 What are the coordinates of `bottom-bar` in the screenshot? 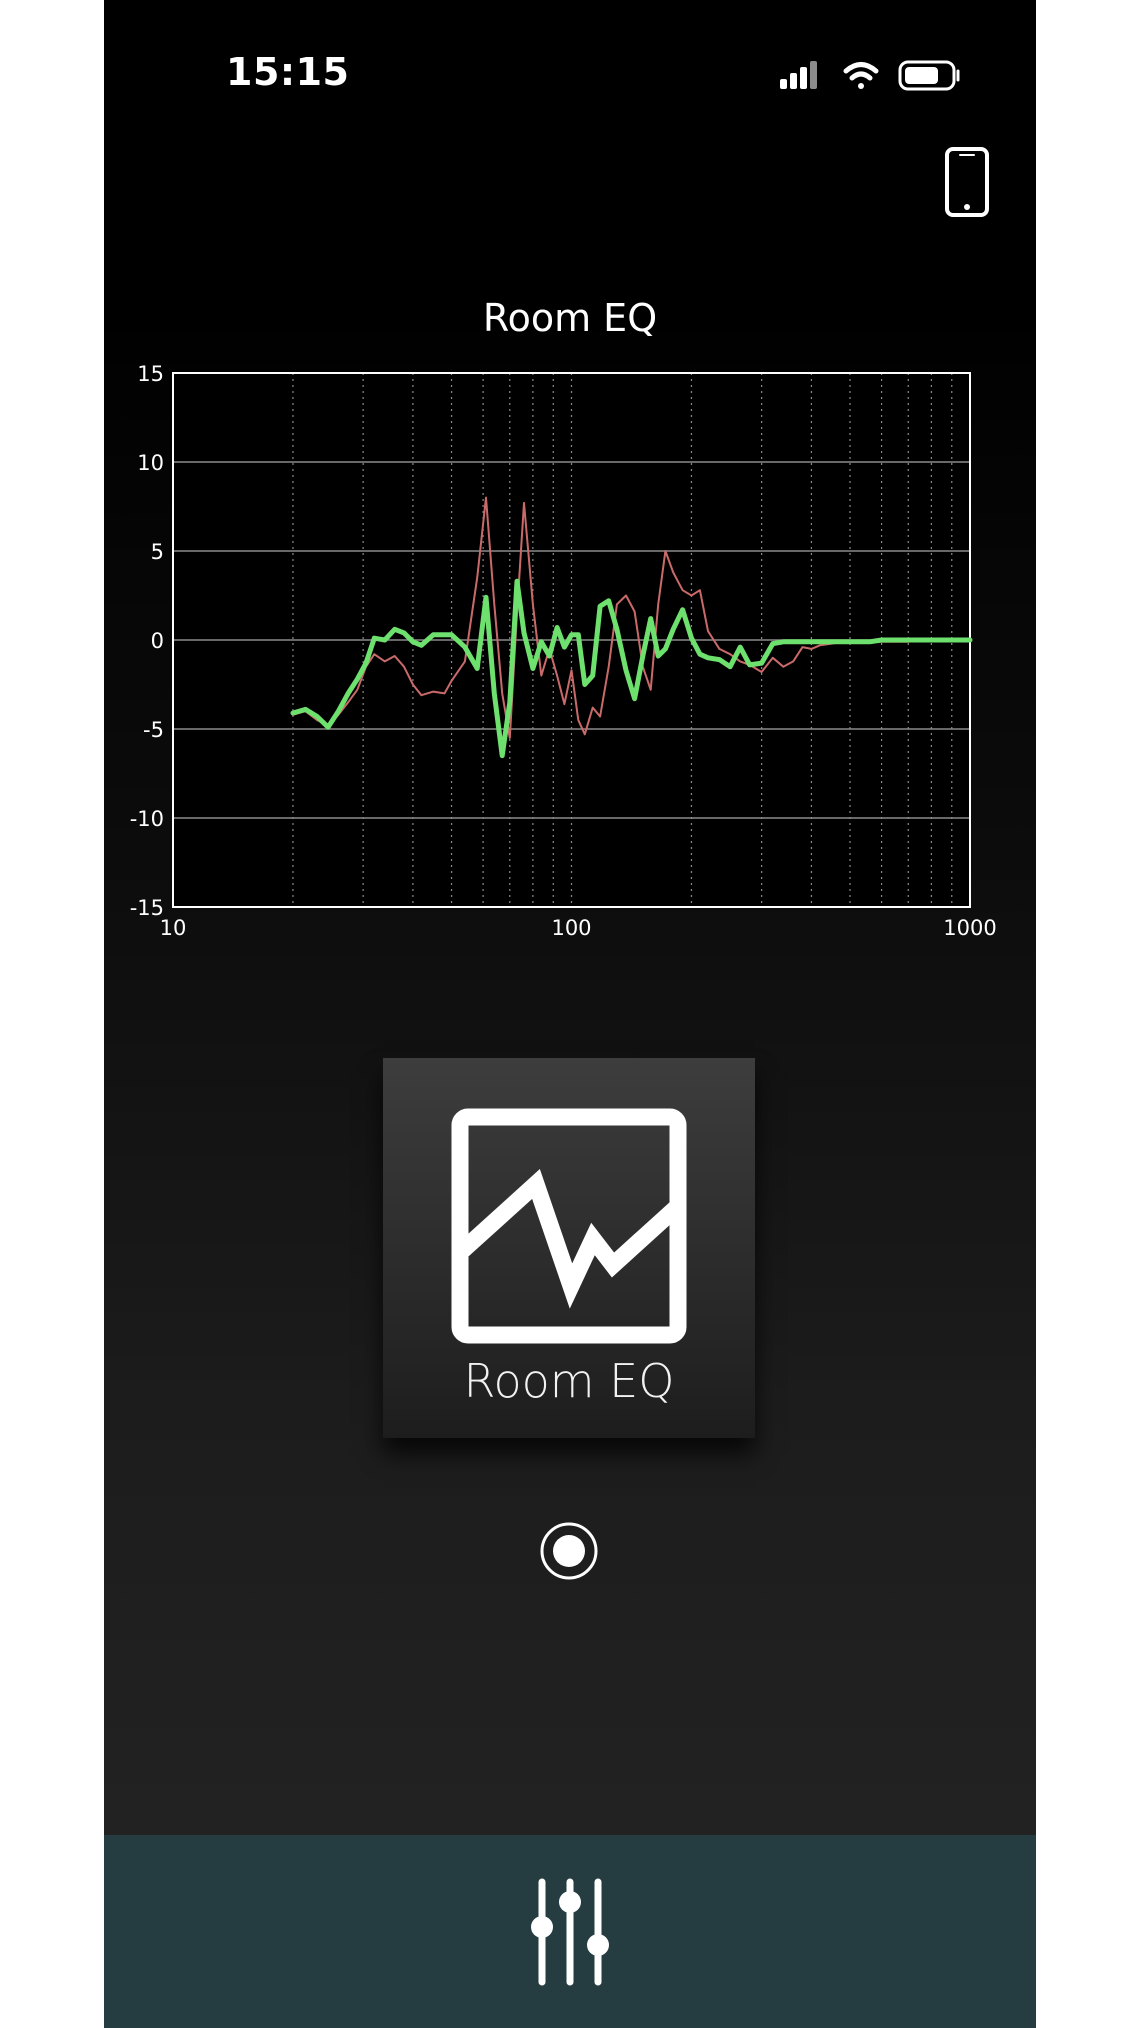 It's located at (570, 1931).